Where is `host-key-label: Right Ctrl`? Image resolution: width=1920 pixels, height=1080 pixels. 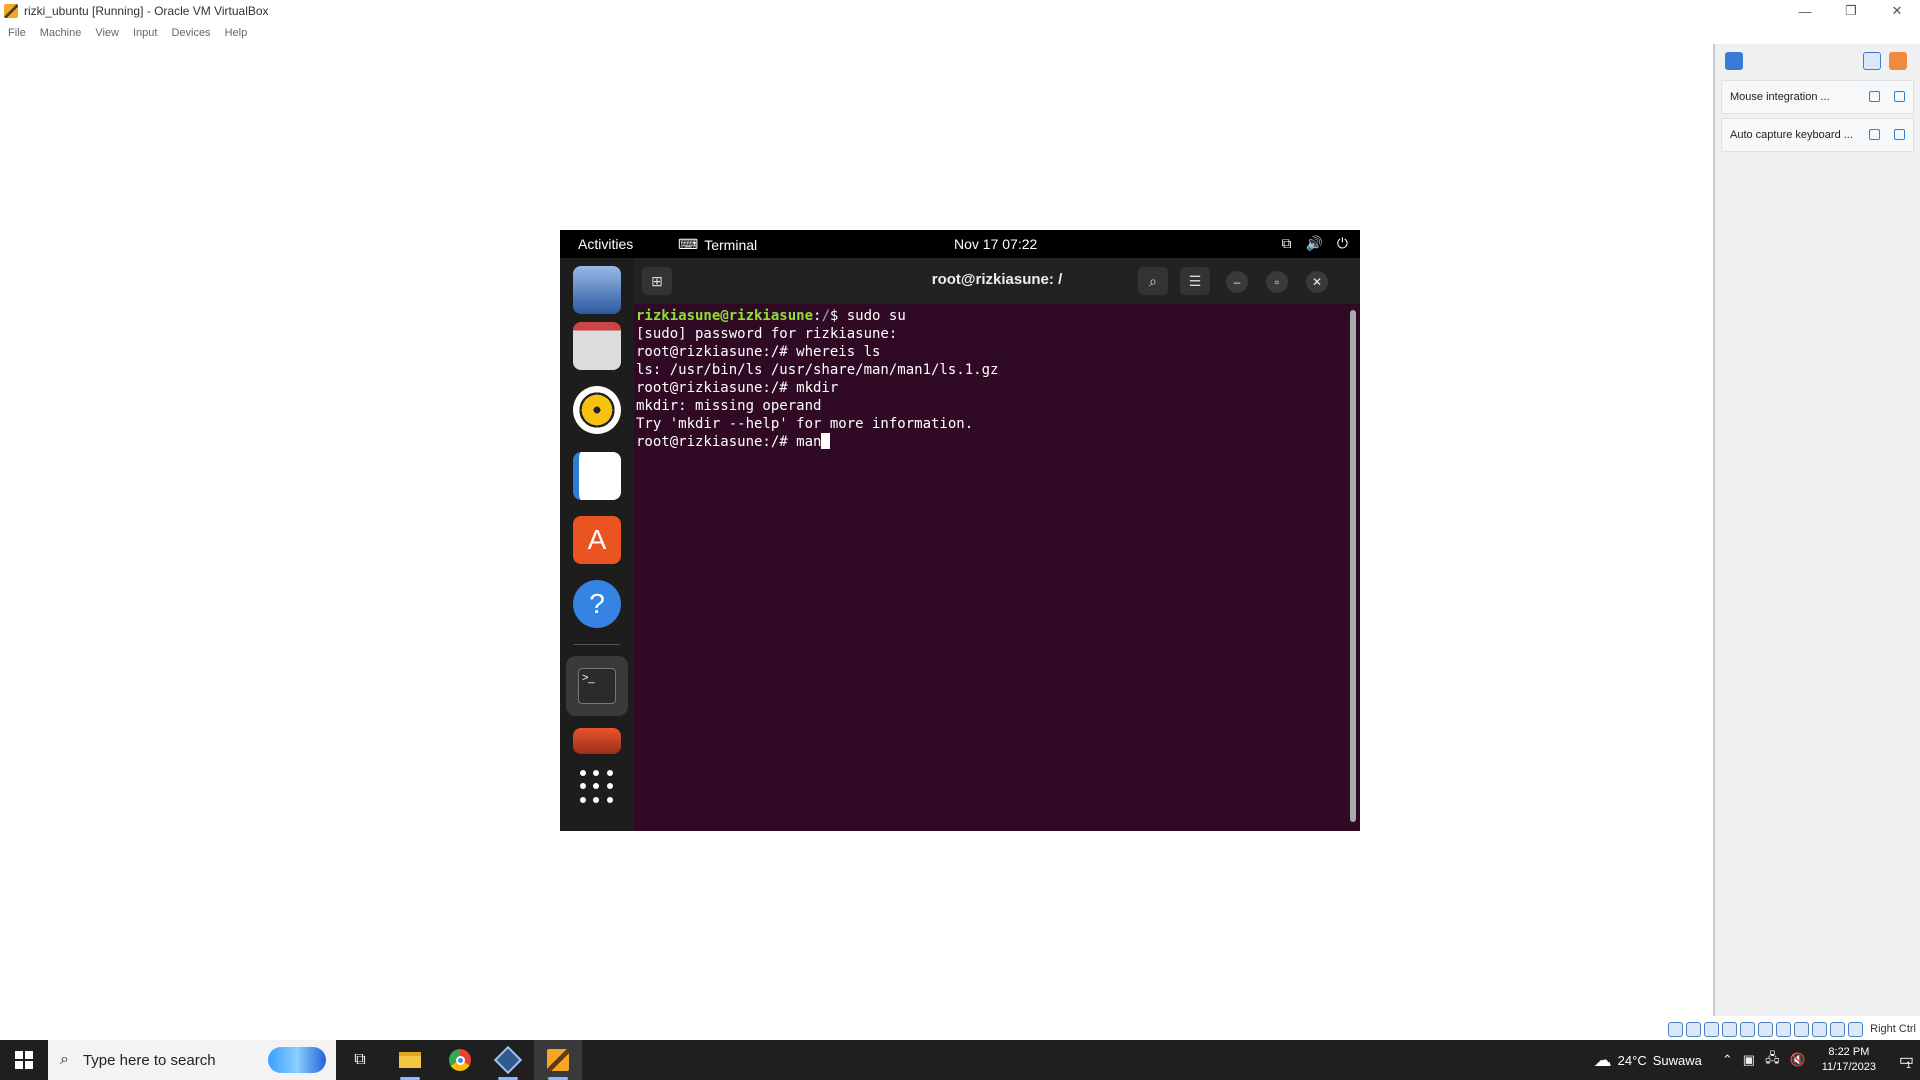
host-key-label: Right Ctrl is located at coordinates (1893, 1029).